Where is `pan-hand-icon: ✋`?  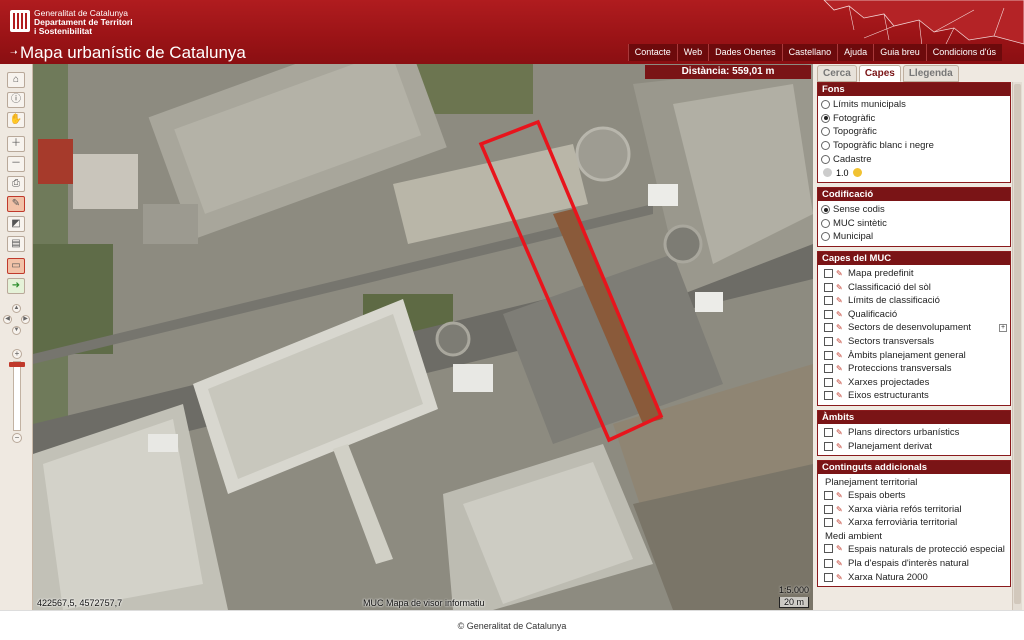 pan-hand-icon: ✋ is located at coordinates (16, 120).